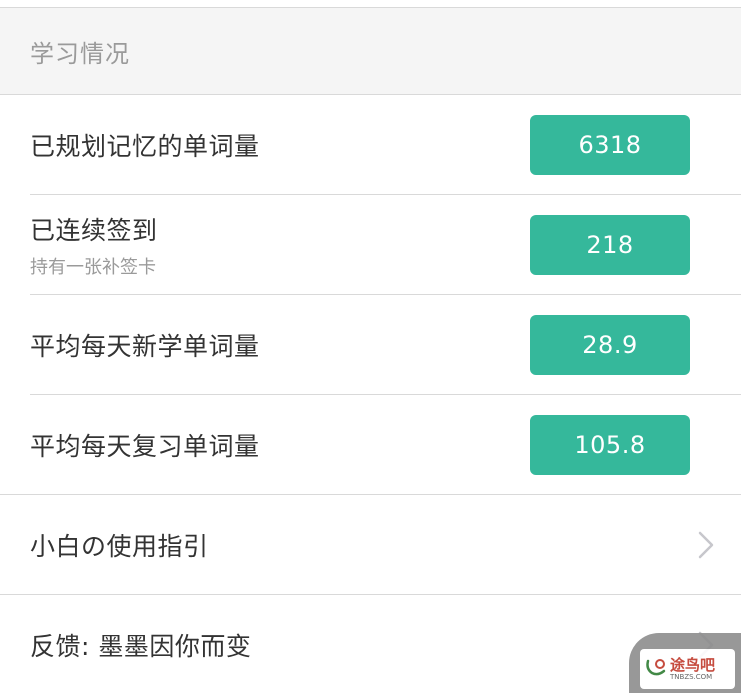 This screenshot has width=741, height=695. Describe the element at coordinates (80, 53) in the screenshot. I see `section-title: 学习情况` at that location.